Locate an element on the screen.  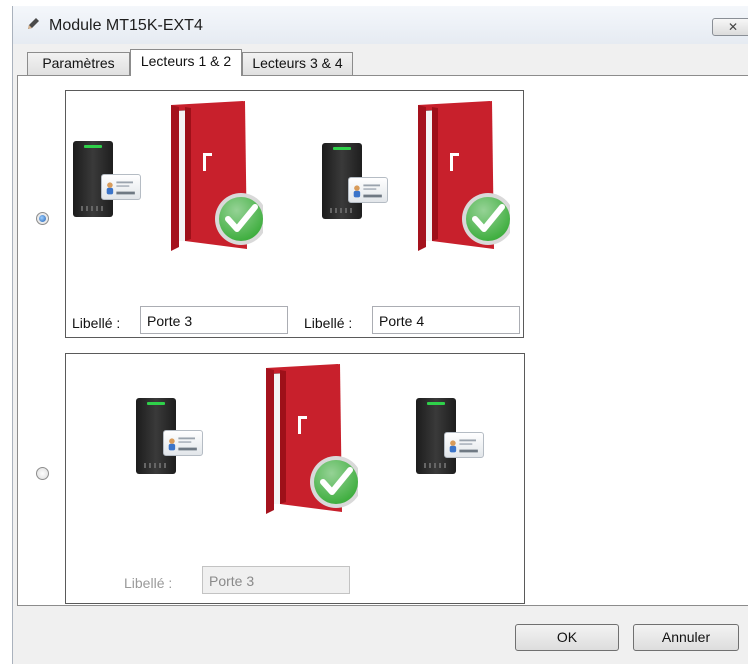
door-label: Libellé : is located at coordinates (148, 583).